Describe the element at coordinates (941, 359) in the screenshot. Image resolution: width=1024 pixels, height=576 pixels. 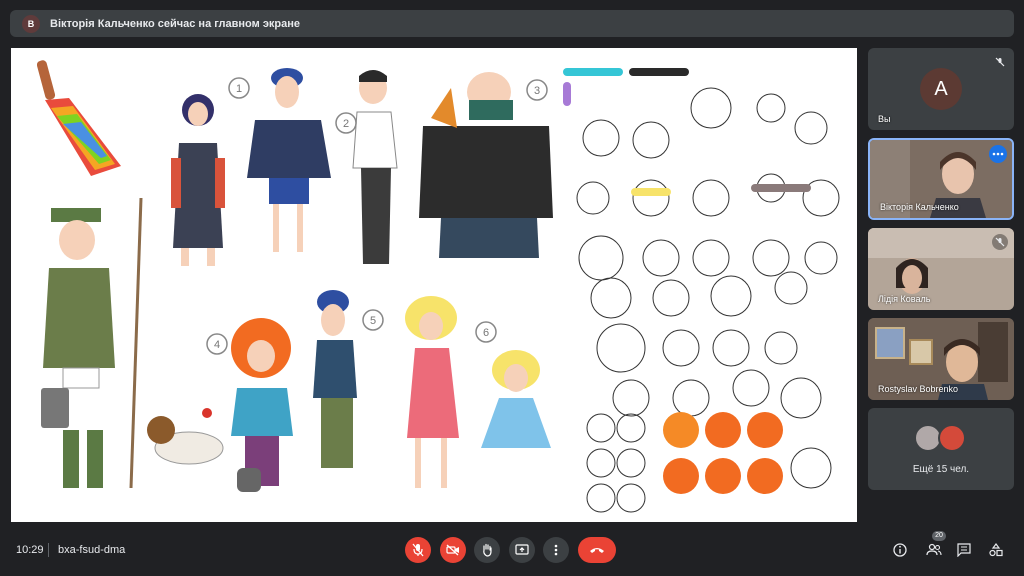
I see `participant-tile-rostyslav: Rostyslav Bobrenko` at that location.